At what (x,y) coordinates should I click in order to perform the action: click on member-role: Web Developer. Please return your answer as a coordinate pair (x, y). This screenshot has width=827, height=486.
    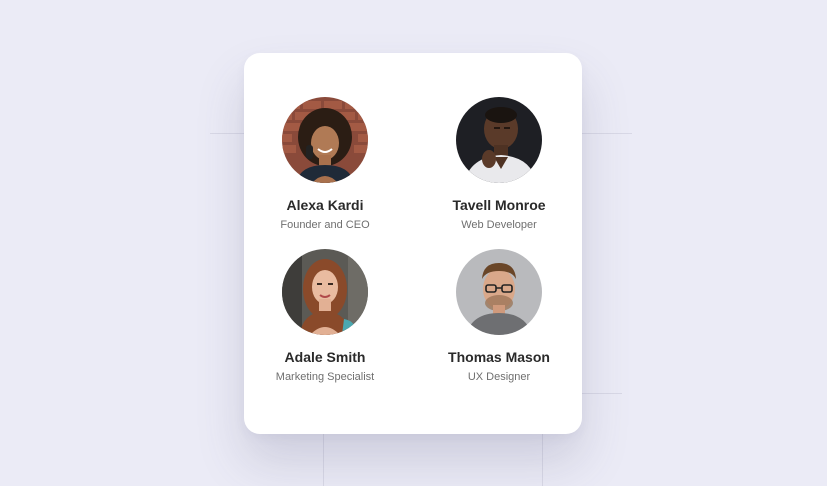
    Looking at the image, I should click on (499, 225).